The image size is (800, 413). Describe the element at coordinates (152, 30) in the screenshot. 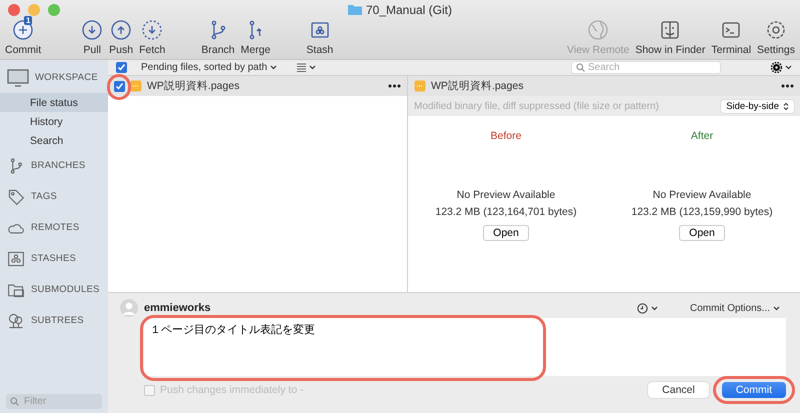

I see `fetch-icon` at that location.